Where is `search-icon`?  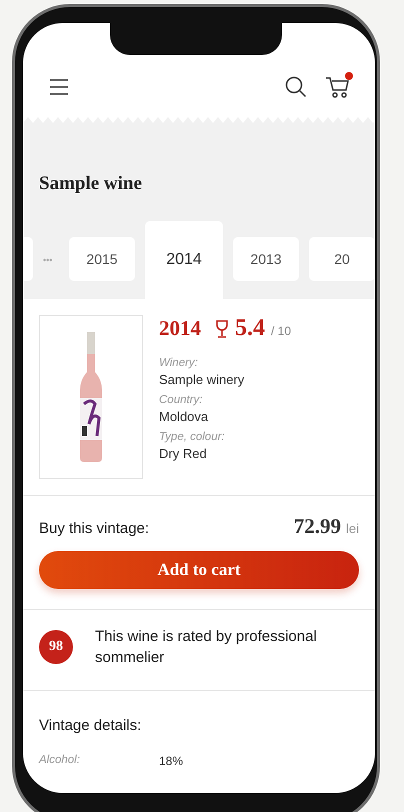 search-icon is located at coordinates (296, 87).